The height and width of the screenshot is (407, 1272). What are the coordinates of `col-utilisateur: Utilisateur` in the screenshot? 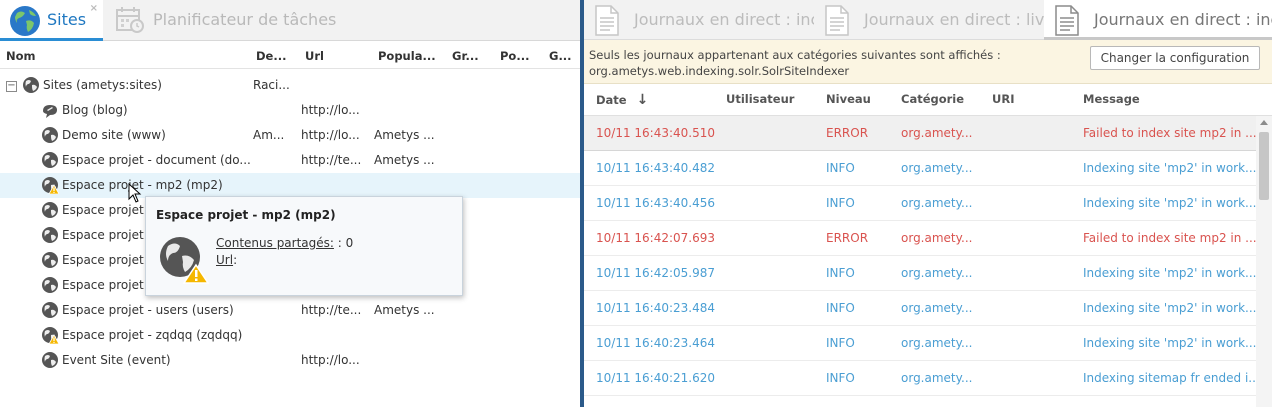 It's located at (760, 99).